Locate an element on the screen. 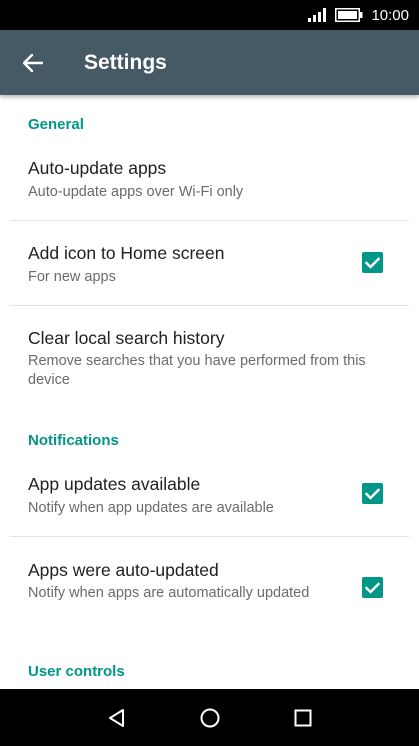  setting-title: App updates available is located at coordinates (114, 484).